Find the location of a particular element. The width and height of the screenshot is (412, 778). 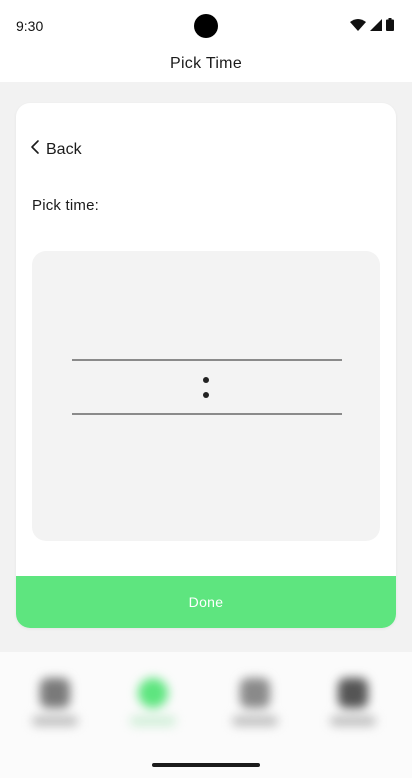

home-indicator is located at coordinates (206, 765).